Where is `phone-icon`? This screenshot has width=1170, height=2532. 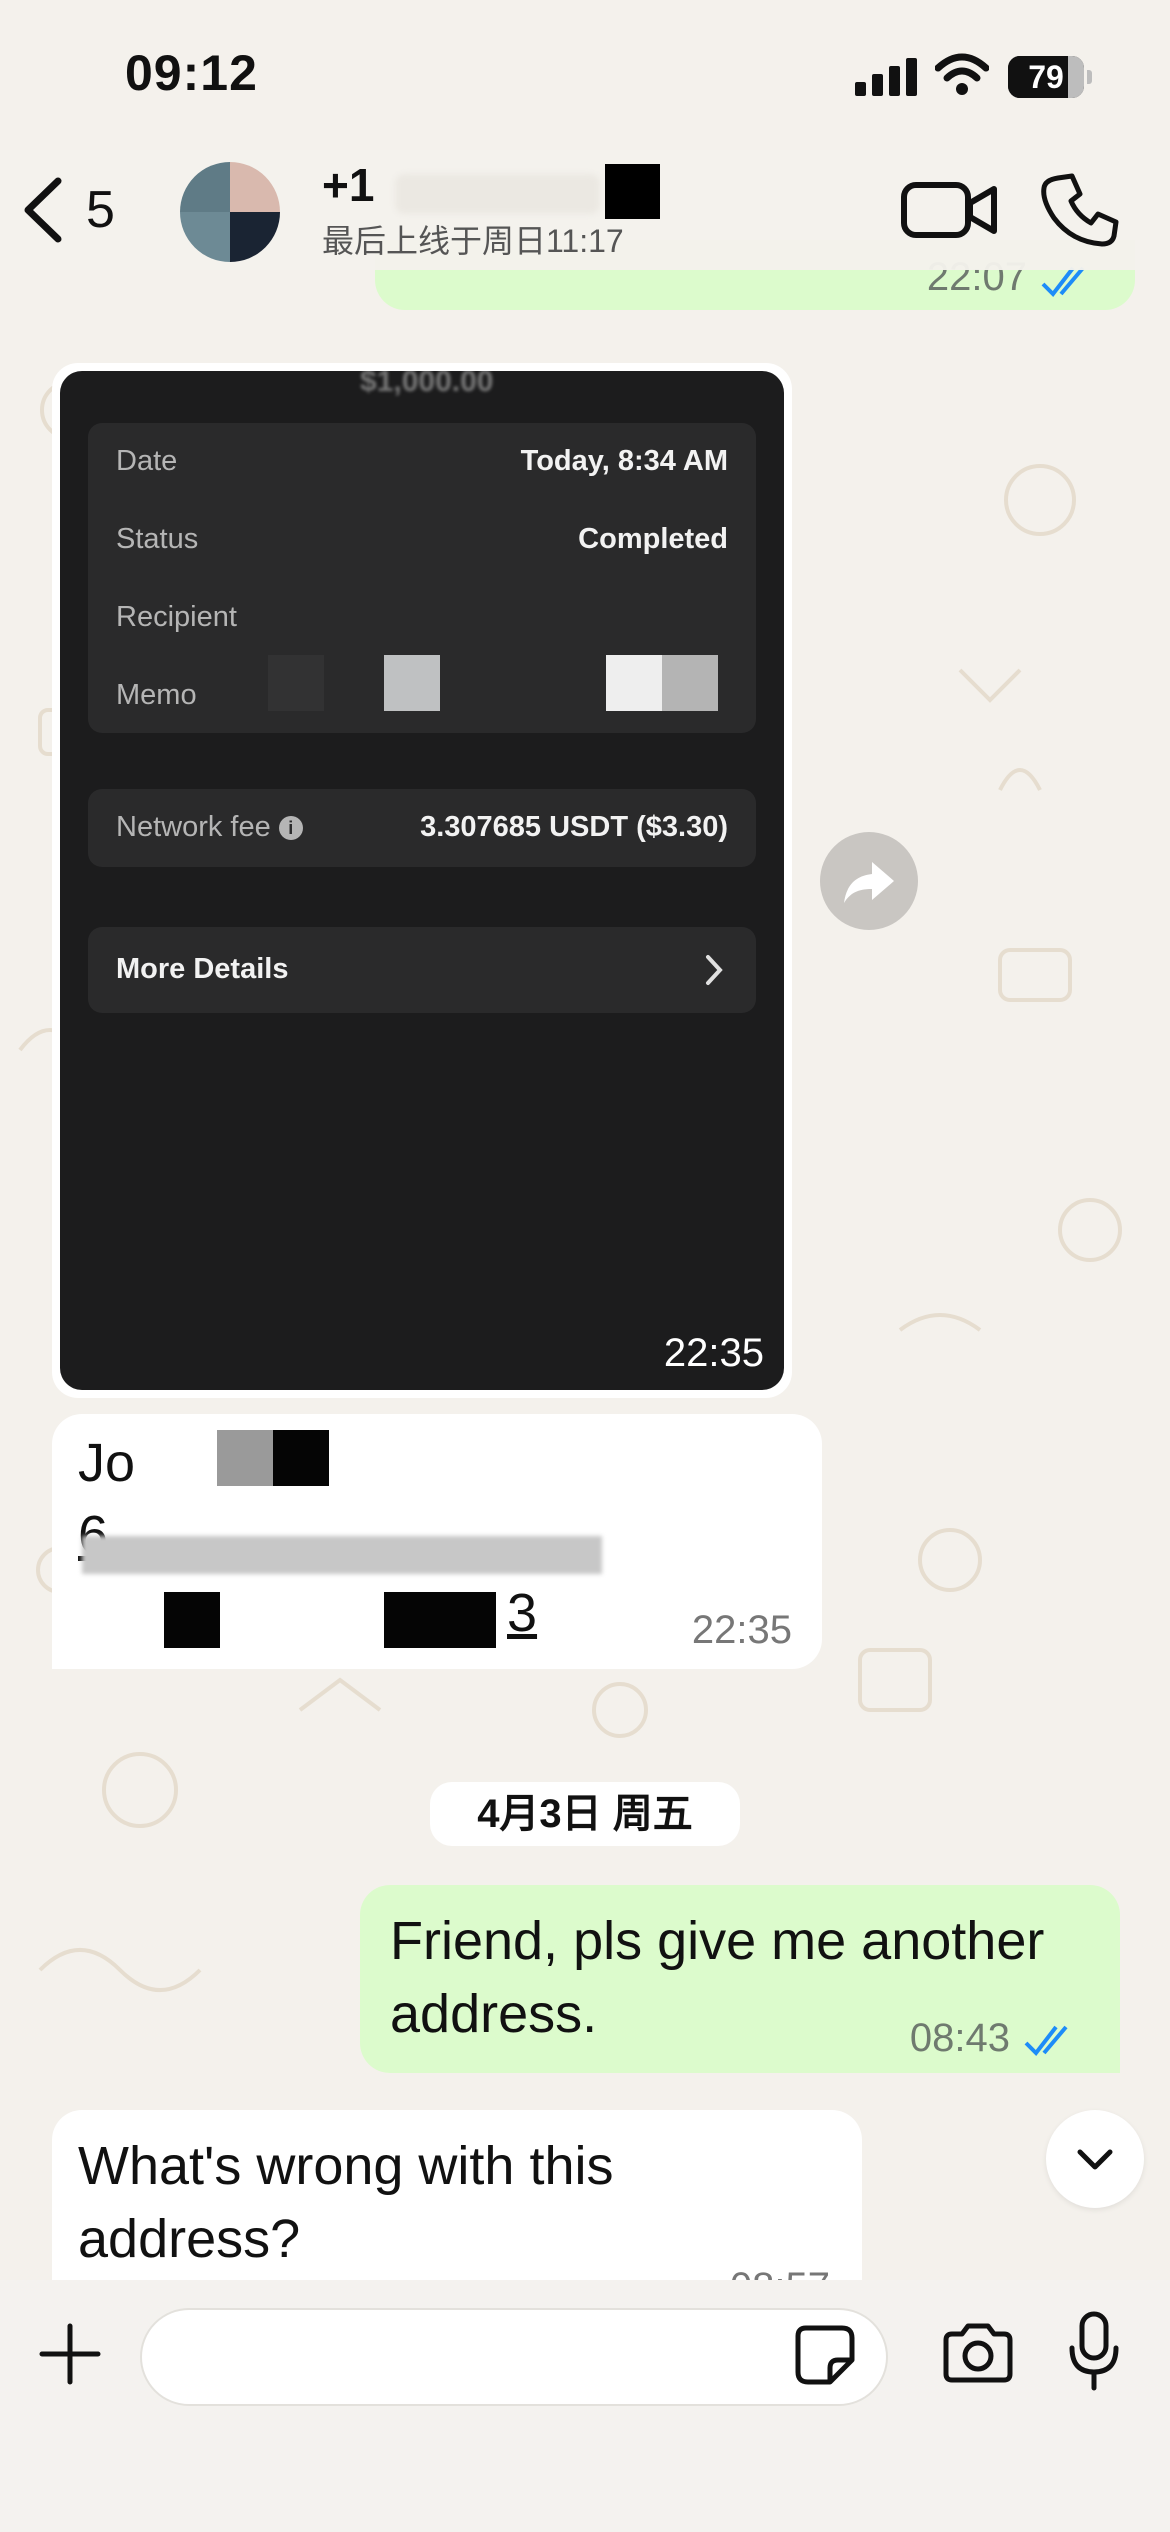
phone-icon is located at coordinates (1080, 210).